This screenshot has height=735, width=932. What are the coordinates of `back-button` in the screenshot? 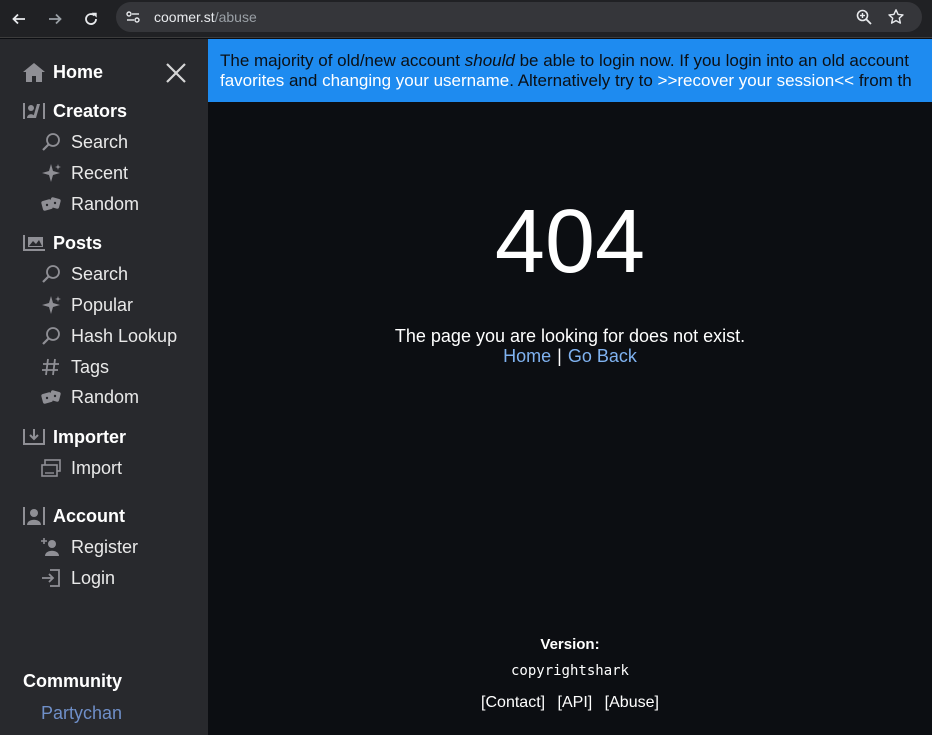 It's located at (19, 19).